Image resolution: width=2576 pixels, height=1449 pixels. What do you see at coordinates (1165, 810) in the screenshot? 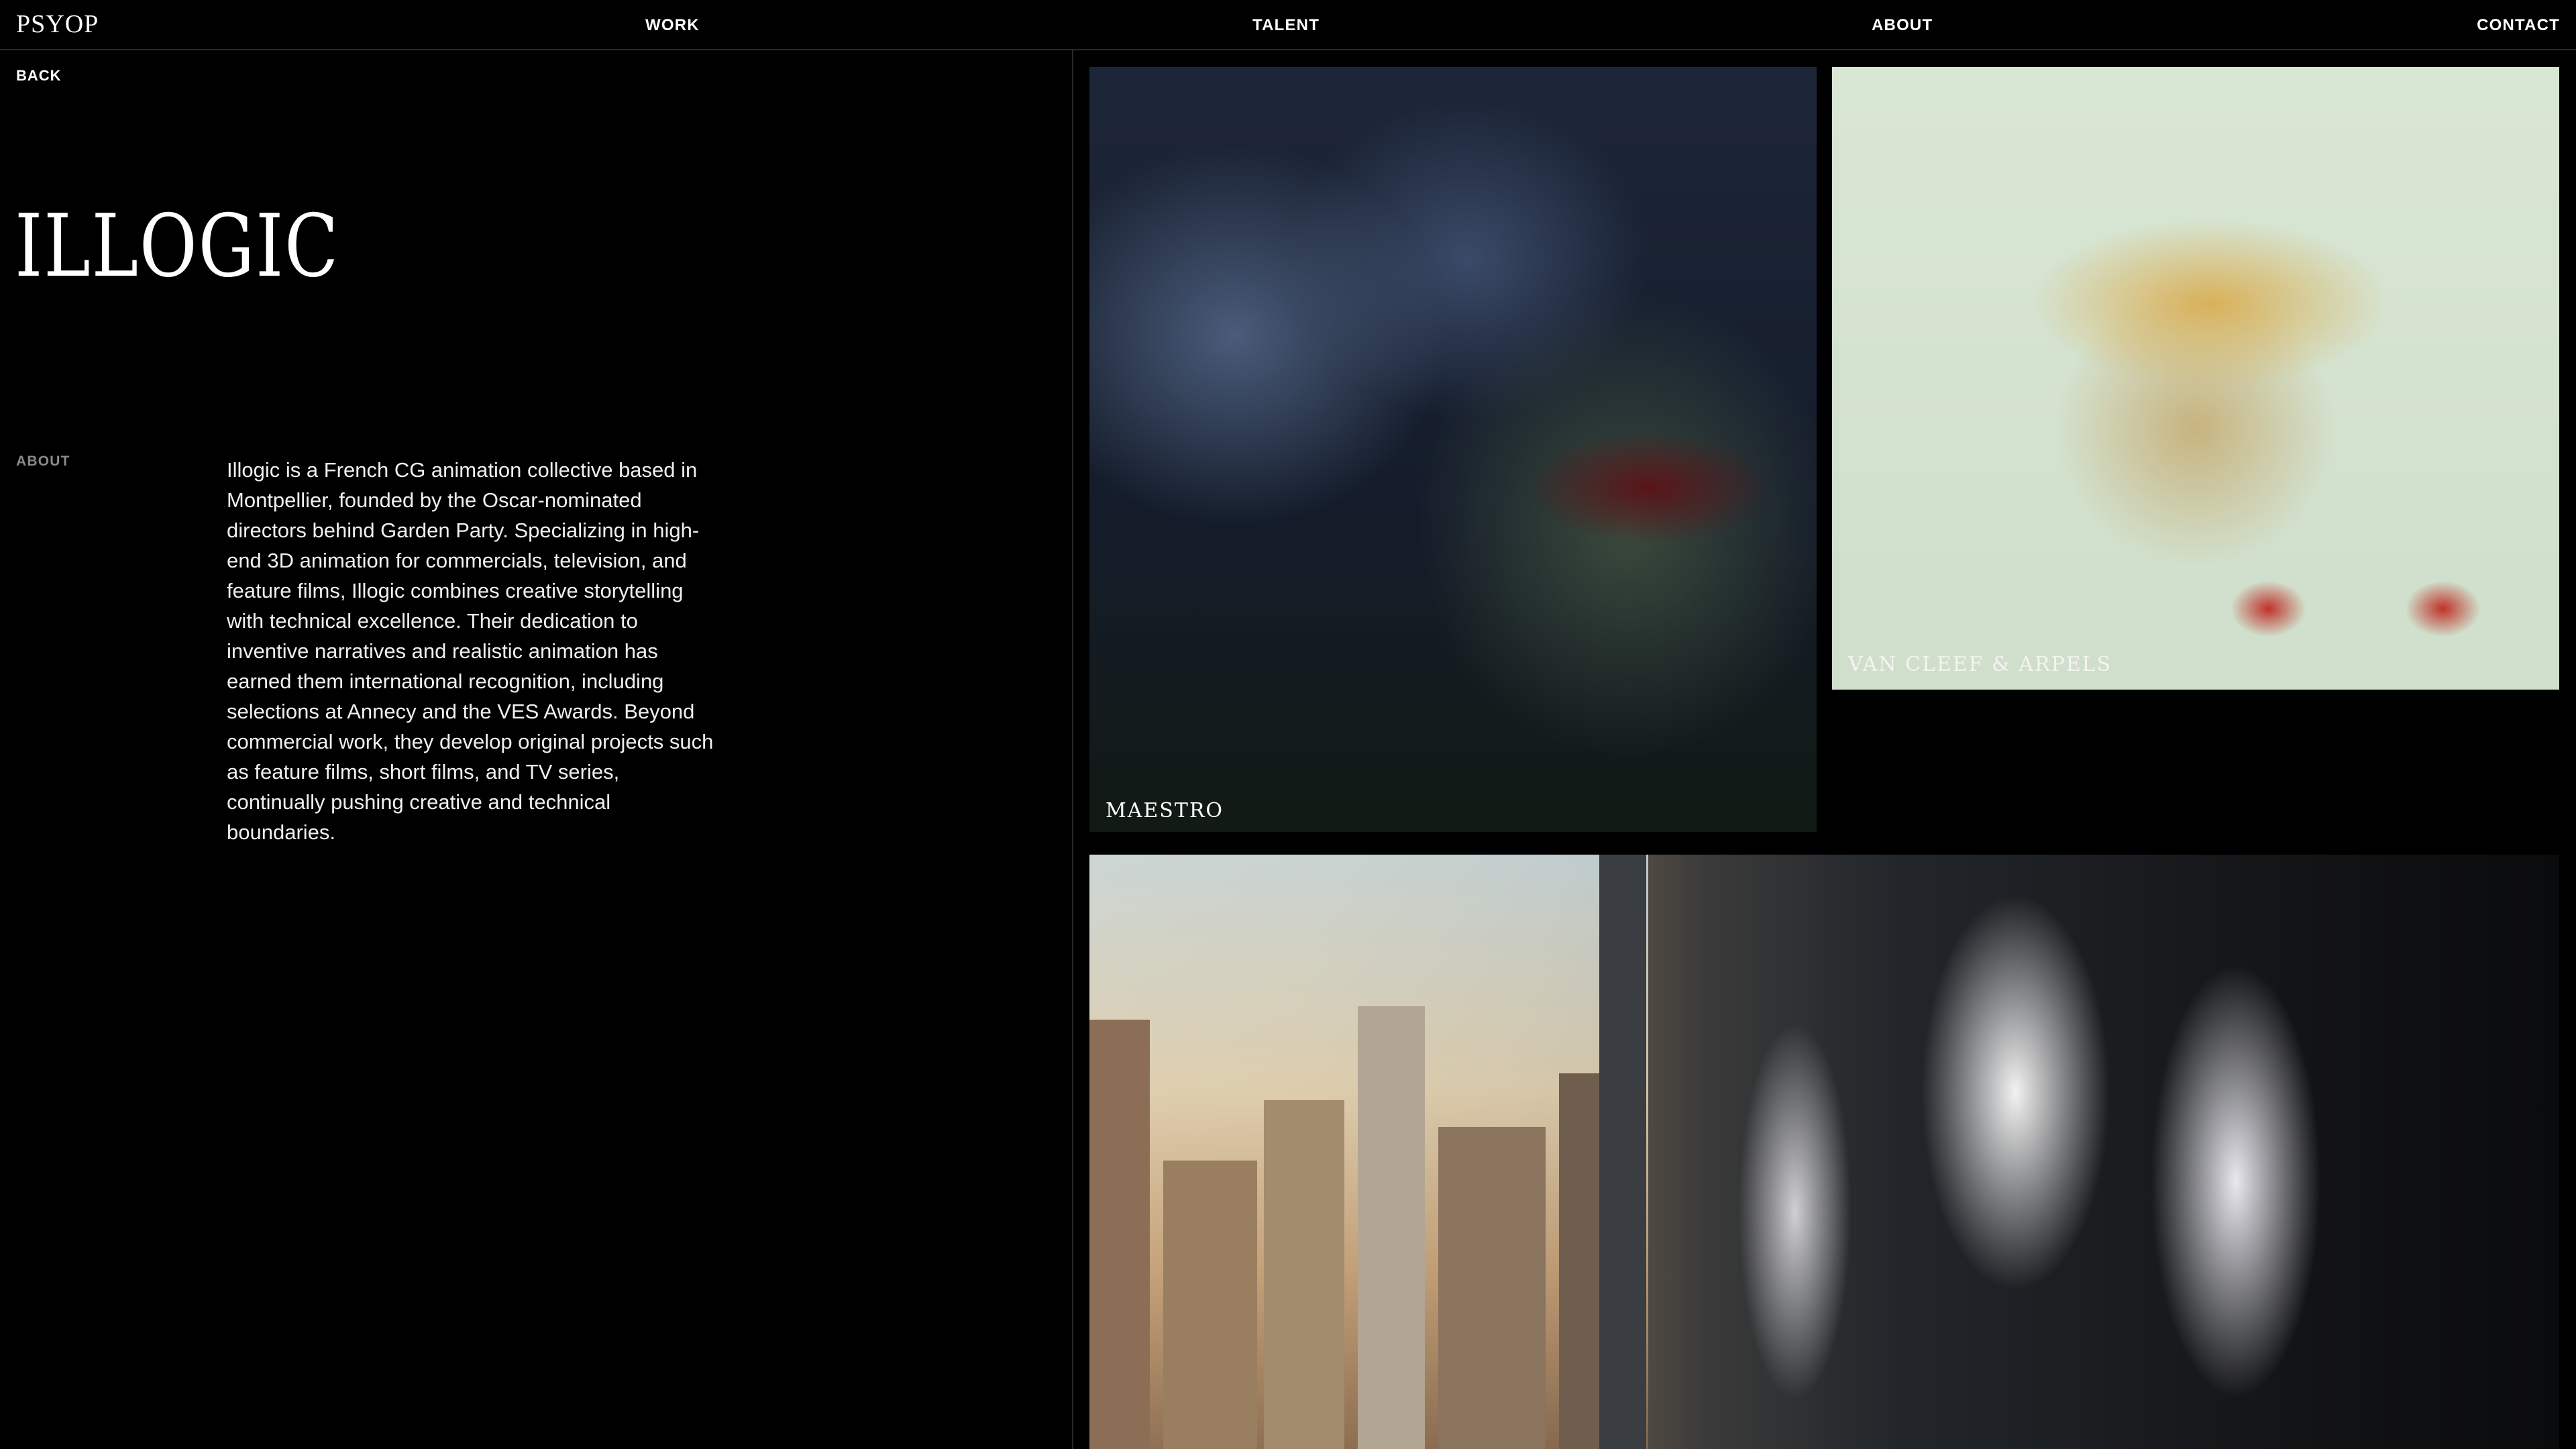
I see `work-tile-caption: MAESTRO` at bounding box center [1165, 810].